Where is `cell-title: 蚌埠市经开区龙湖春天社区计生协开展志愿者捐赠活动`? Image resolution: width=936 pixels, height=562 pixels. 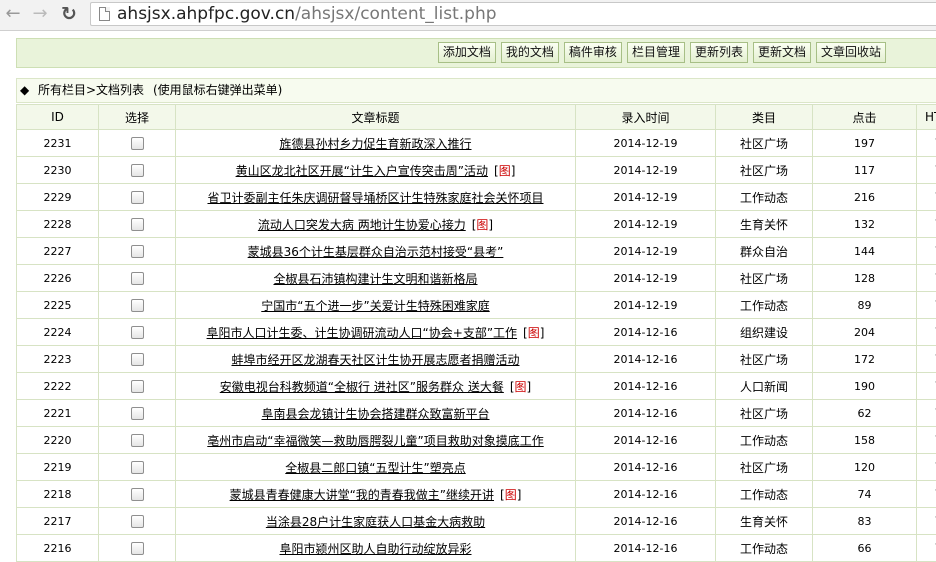
cell-title: 蚌埠市经开区龙湖春天社区计生协开展志愿者捐赠活动 is located at coordinates (376, 359).